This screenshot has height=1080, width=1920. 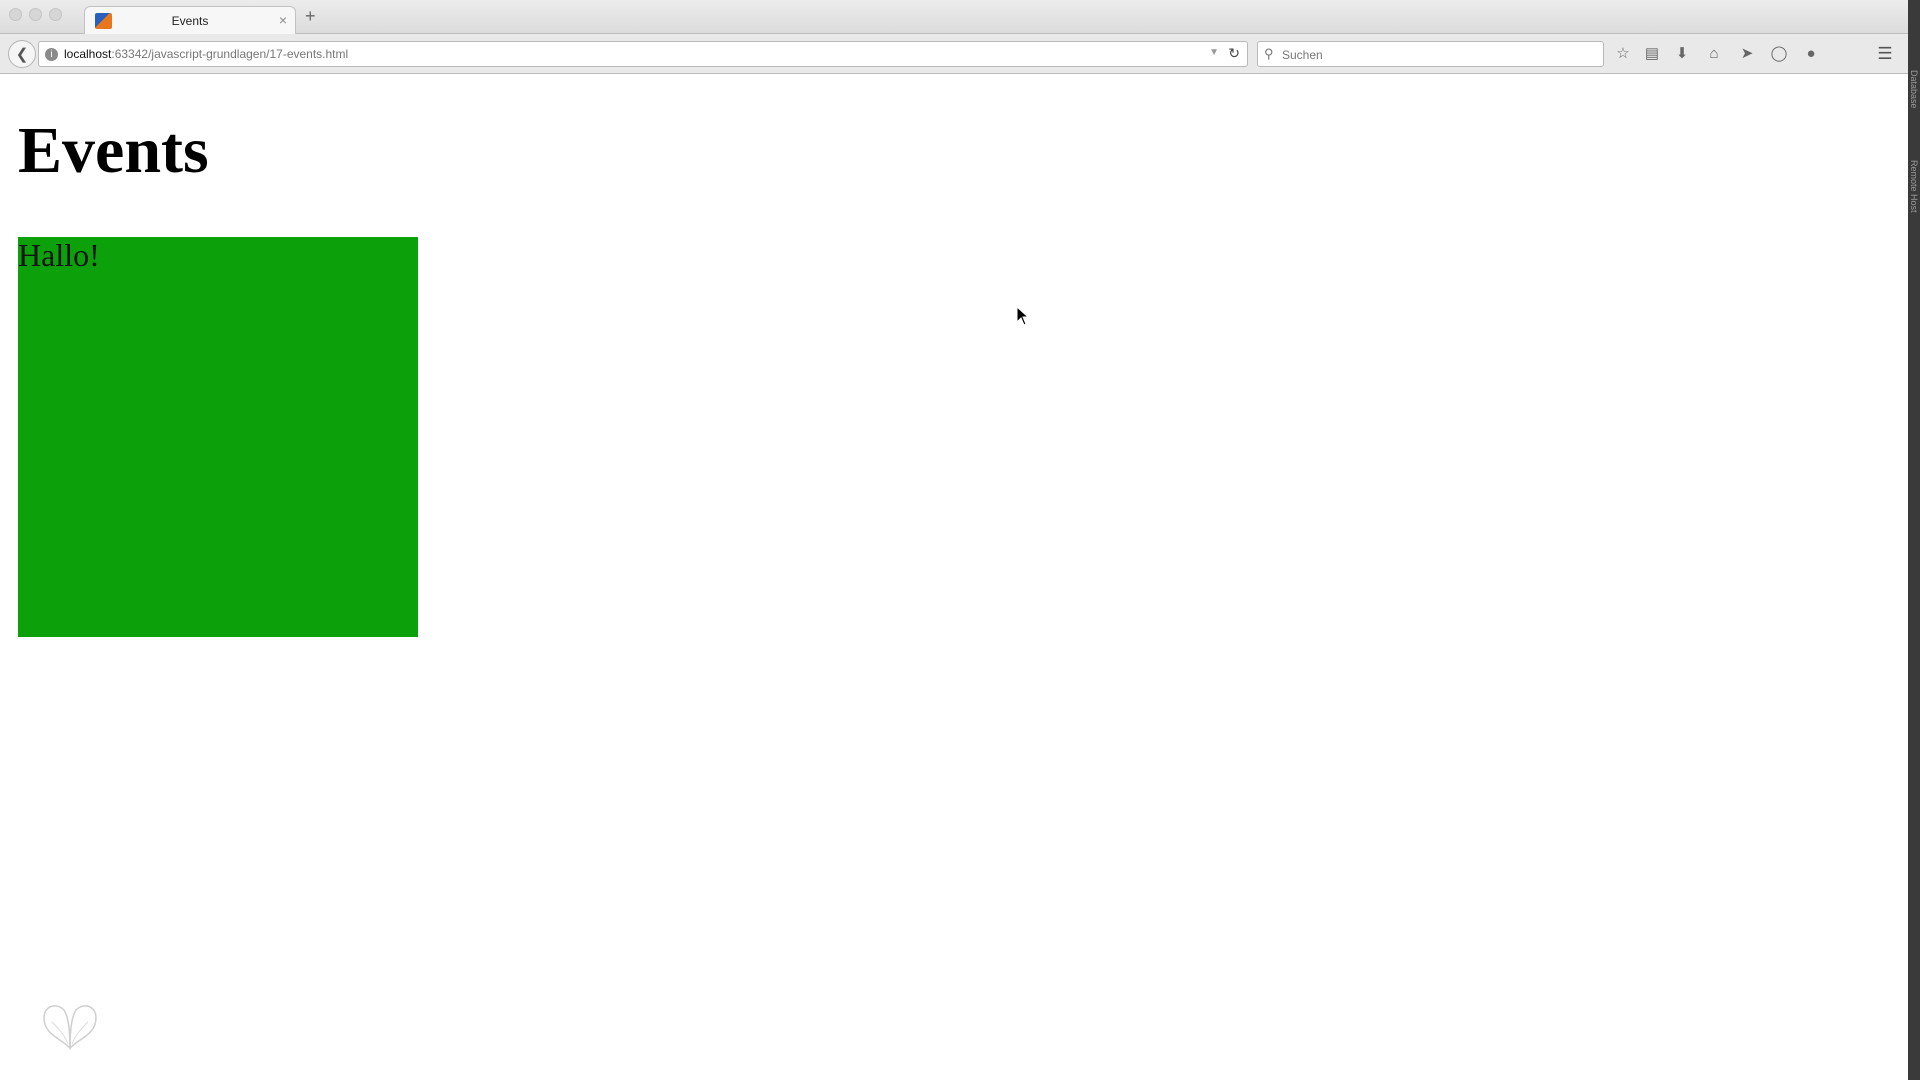 What do you see at coordinates (1023, 316) in the screenshot?
I see `mouse-cursor-icon` at bounding box center [1023, 316].